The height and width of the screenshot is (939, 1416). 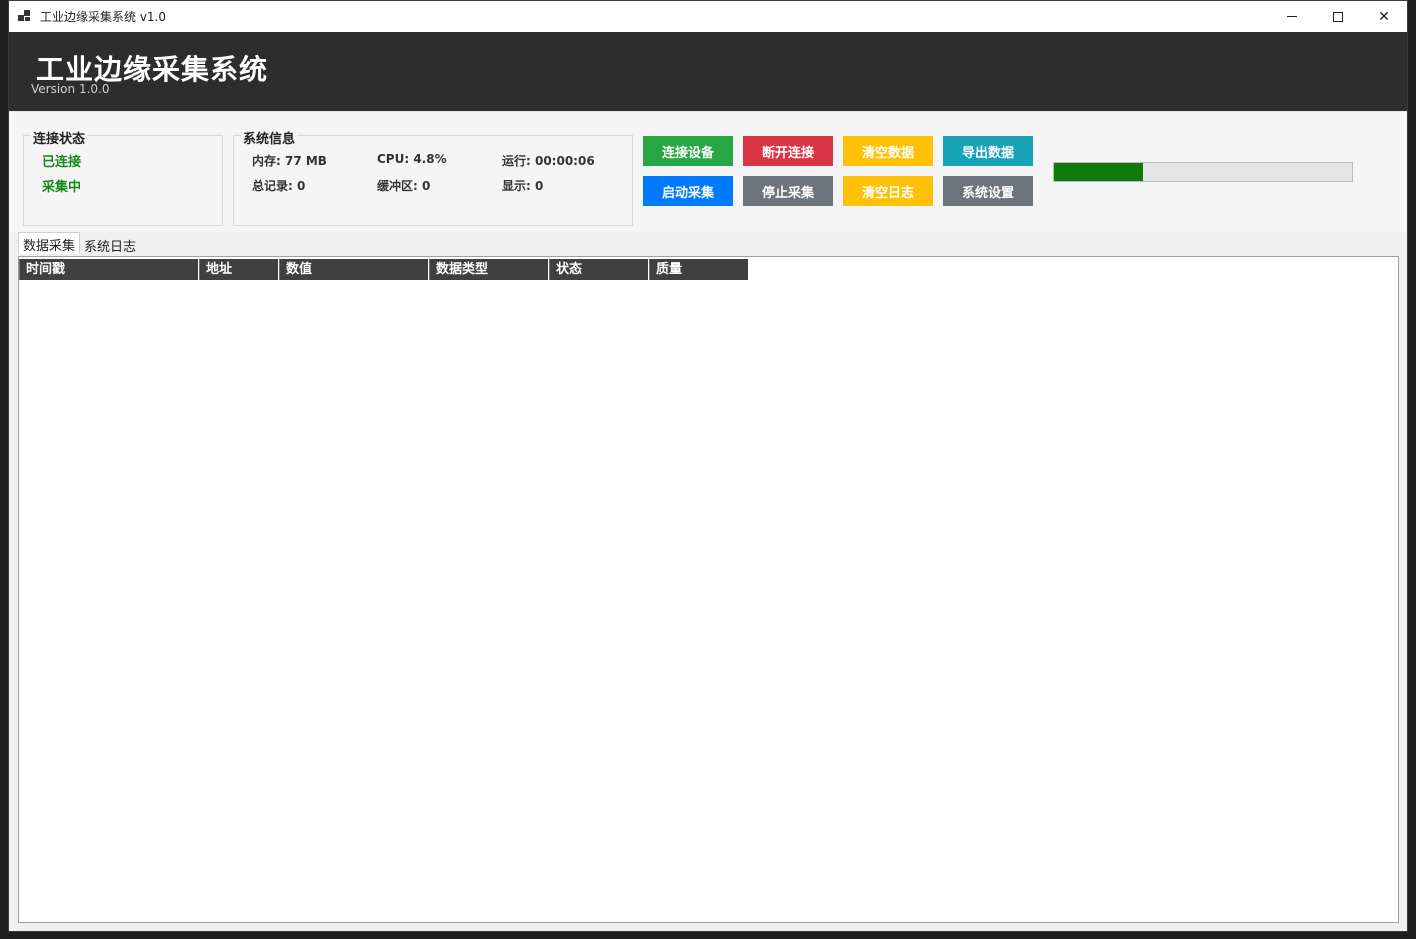 What do you see at coordinates (988, 151) in the screenshot?
I see `export-data-button: 导出数据` at bounding box center [988, 151].